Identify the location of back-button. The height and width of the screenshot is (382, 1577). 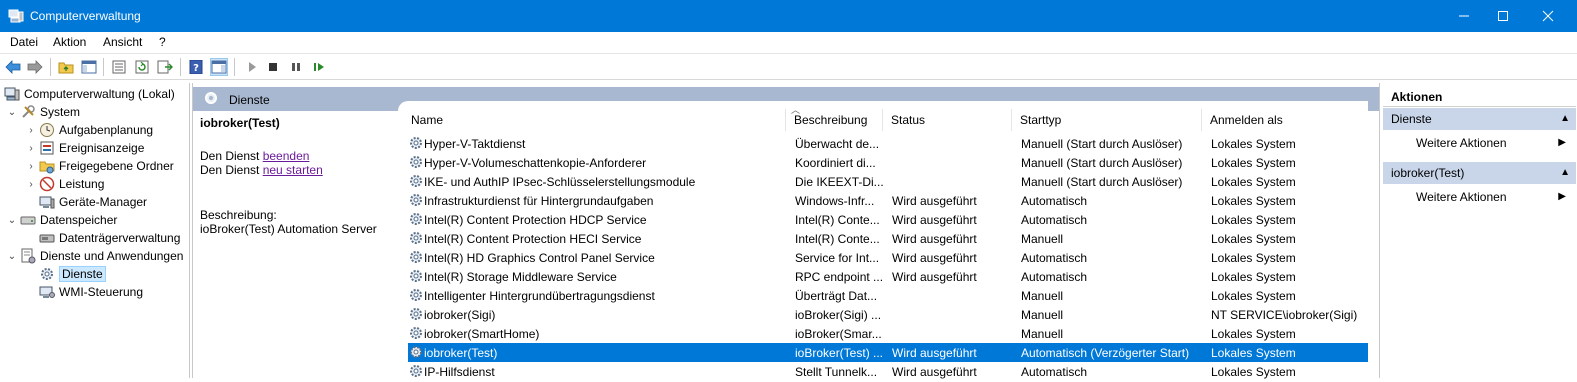
(13, 67).